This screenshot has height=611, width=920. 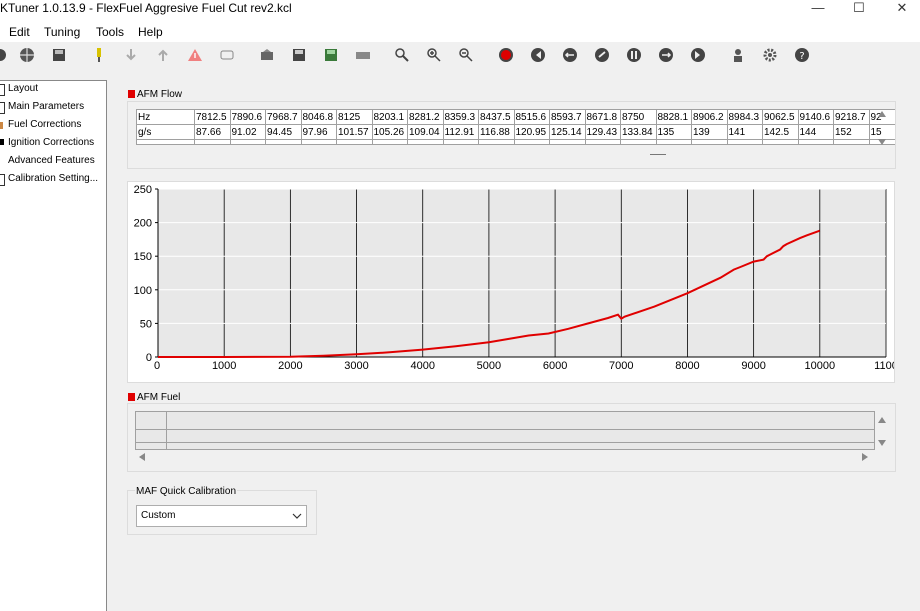 What do you see at coordinates (815, 117) in the screenshot?
I see `table-cell-hz: 9140.6` at bounding box center [815, 117].